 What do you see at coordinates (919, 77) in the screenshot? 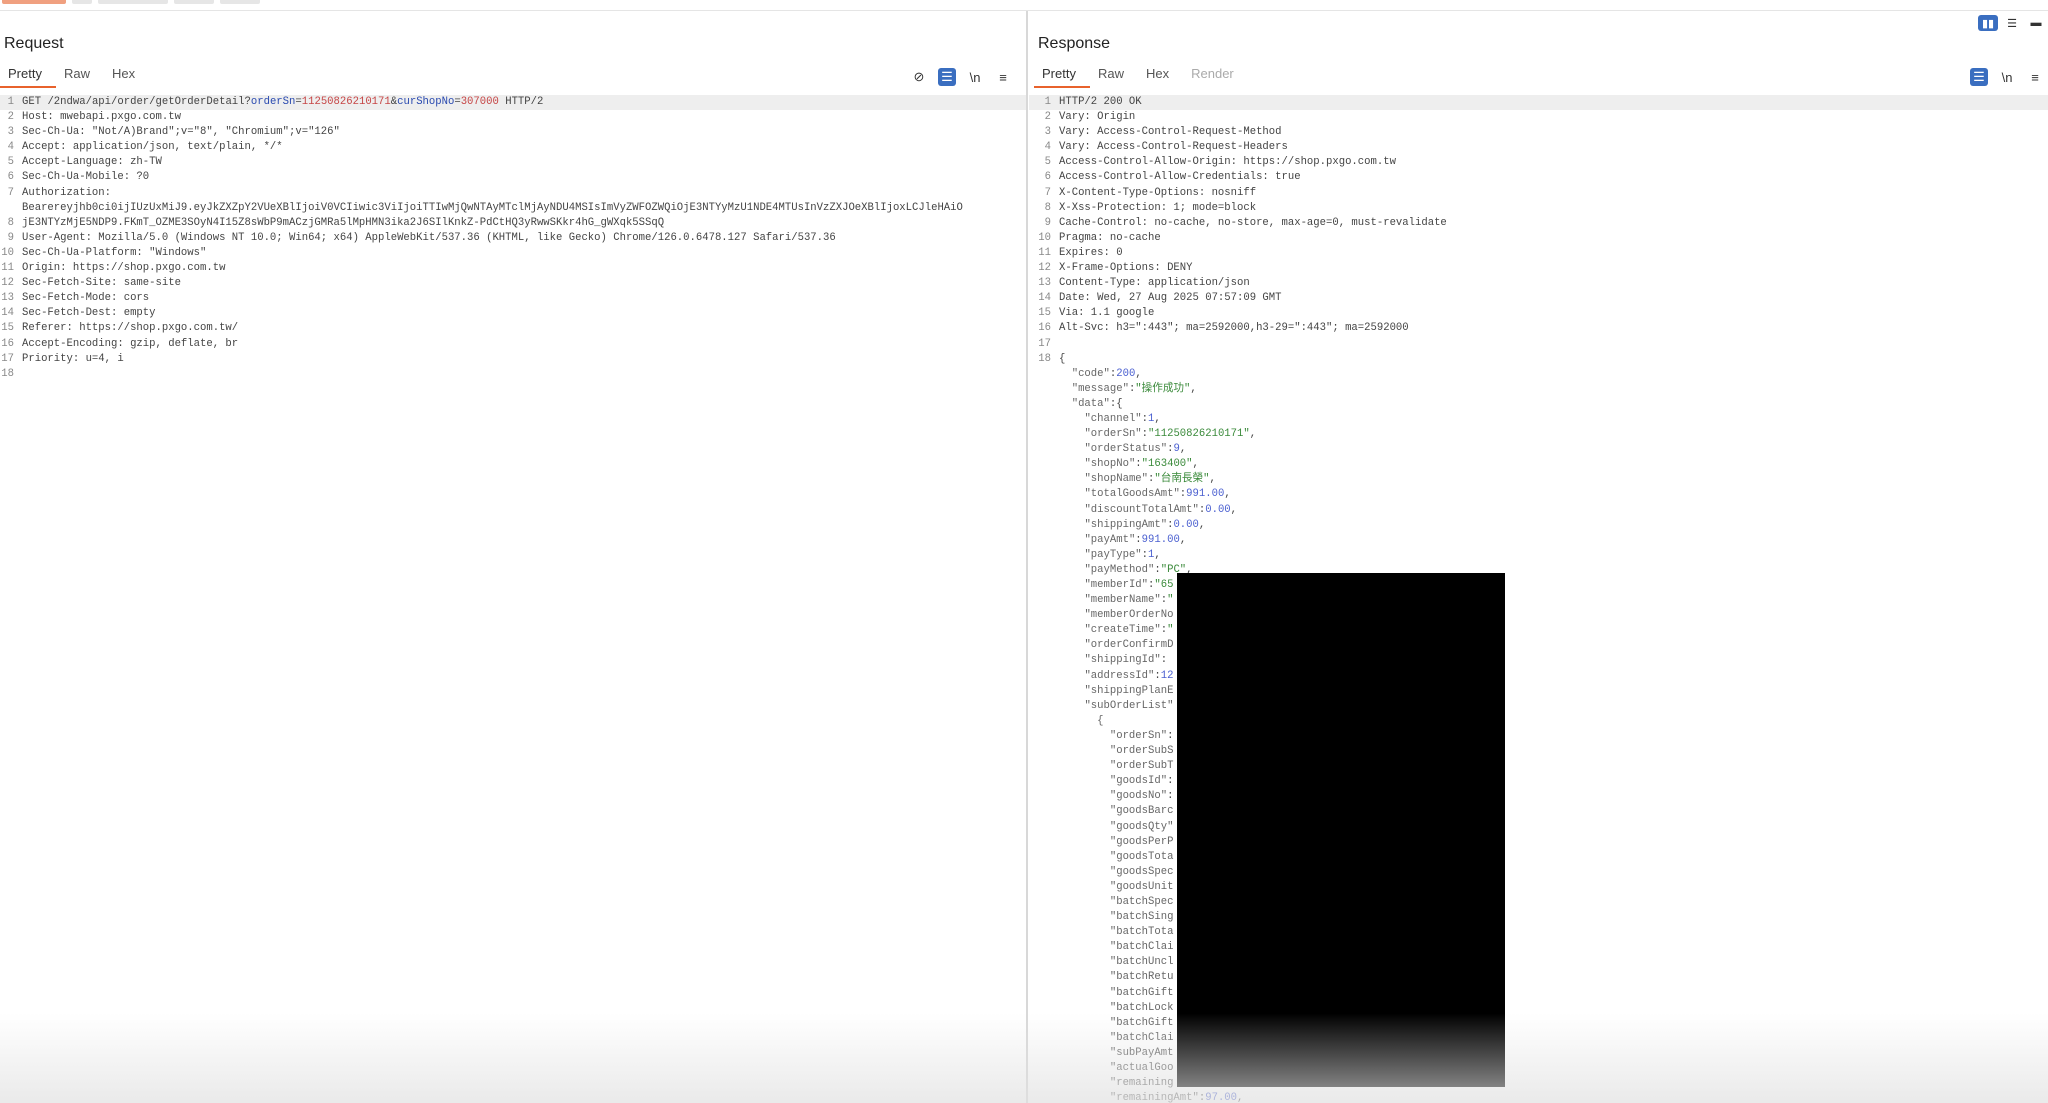
I see `hide-eye-icon: ⊘` at bounding box center [919, 77].